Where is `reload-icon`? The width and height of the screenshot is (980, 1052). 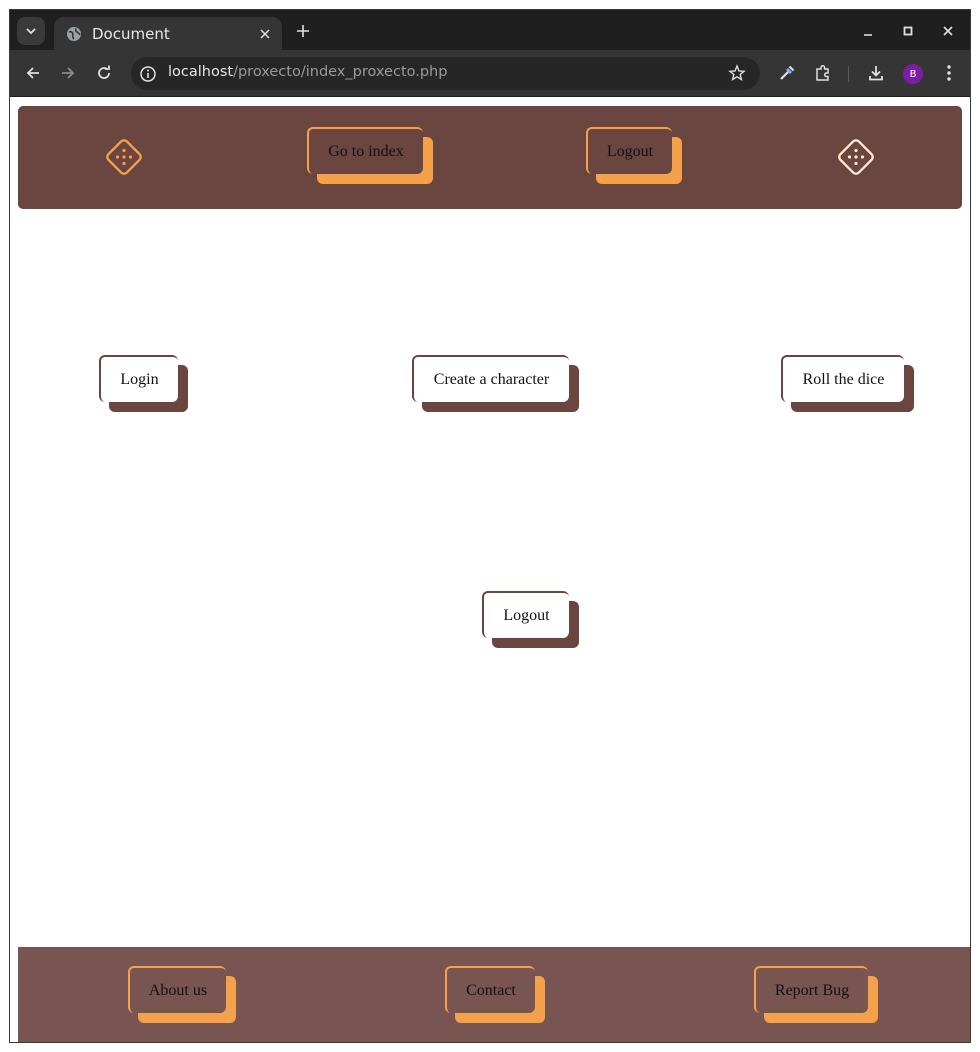
reload-icon is located at coordinates (104, 73).